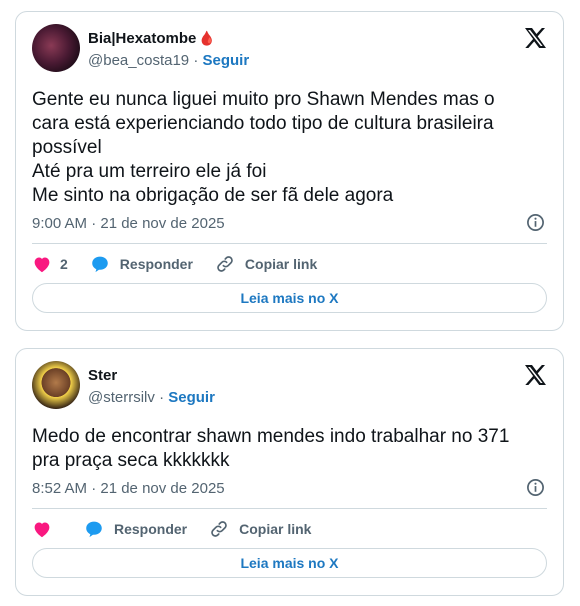  Describe the element at coordinates (207, 38) in the screenshot. I see `blood-drop-emoji: 🩸` at that location.